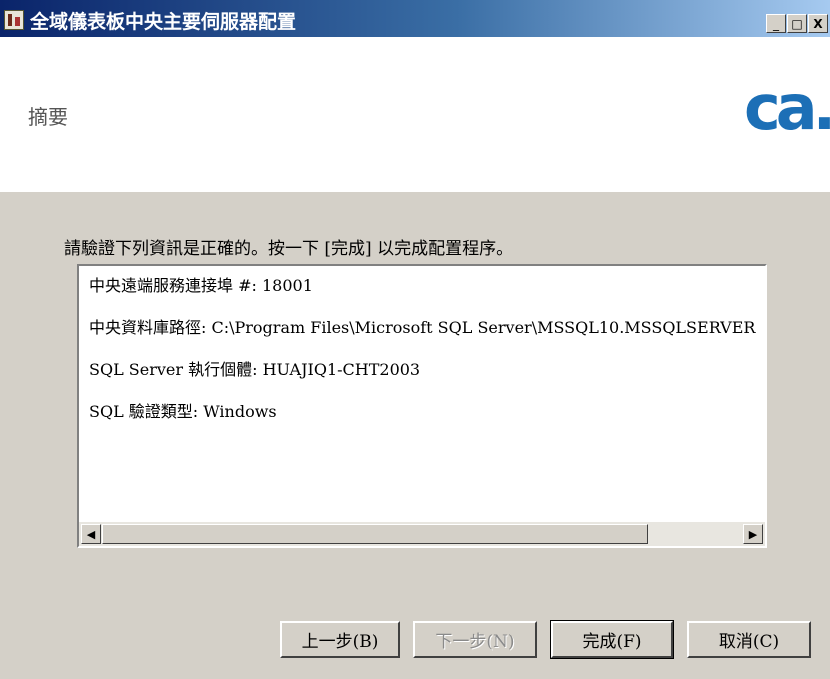 The width and height of the screenshot is (830, 679). What do you see at coordinates (14, 20) in the screenshot?
I see `app-icon` at bounding box center [14, 20].